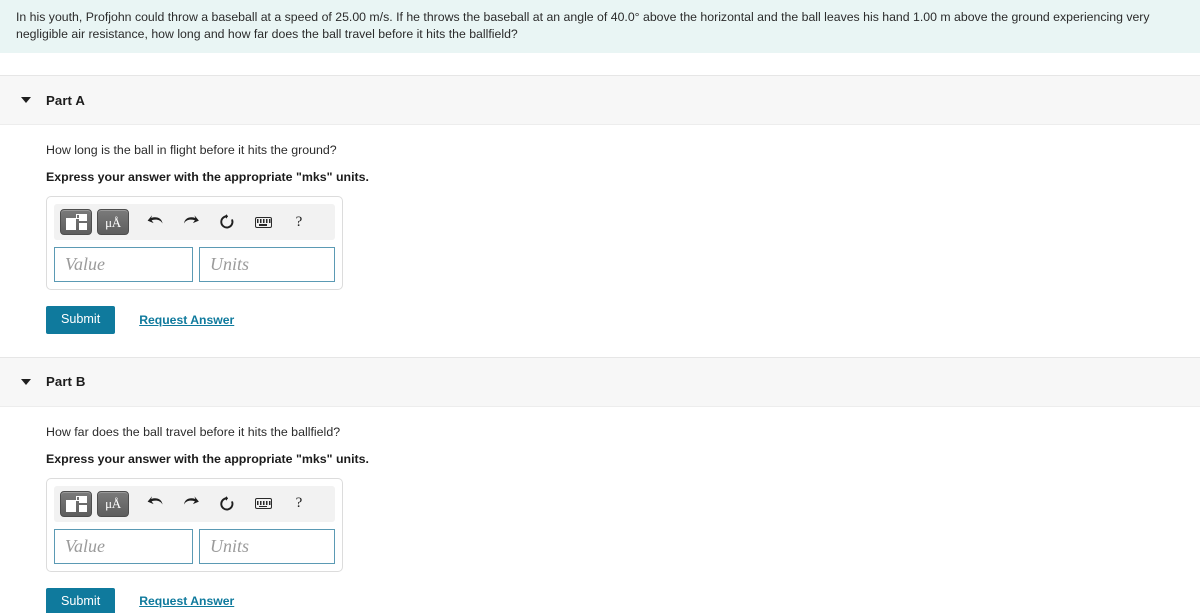 The width and height of the screenshot is (1200, 613). What do you see at coordinates (123, 264) in the screenshot?
I see `part-a-value-input: Value` at bounding box center [123, 264].